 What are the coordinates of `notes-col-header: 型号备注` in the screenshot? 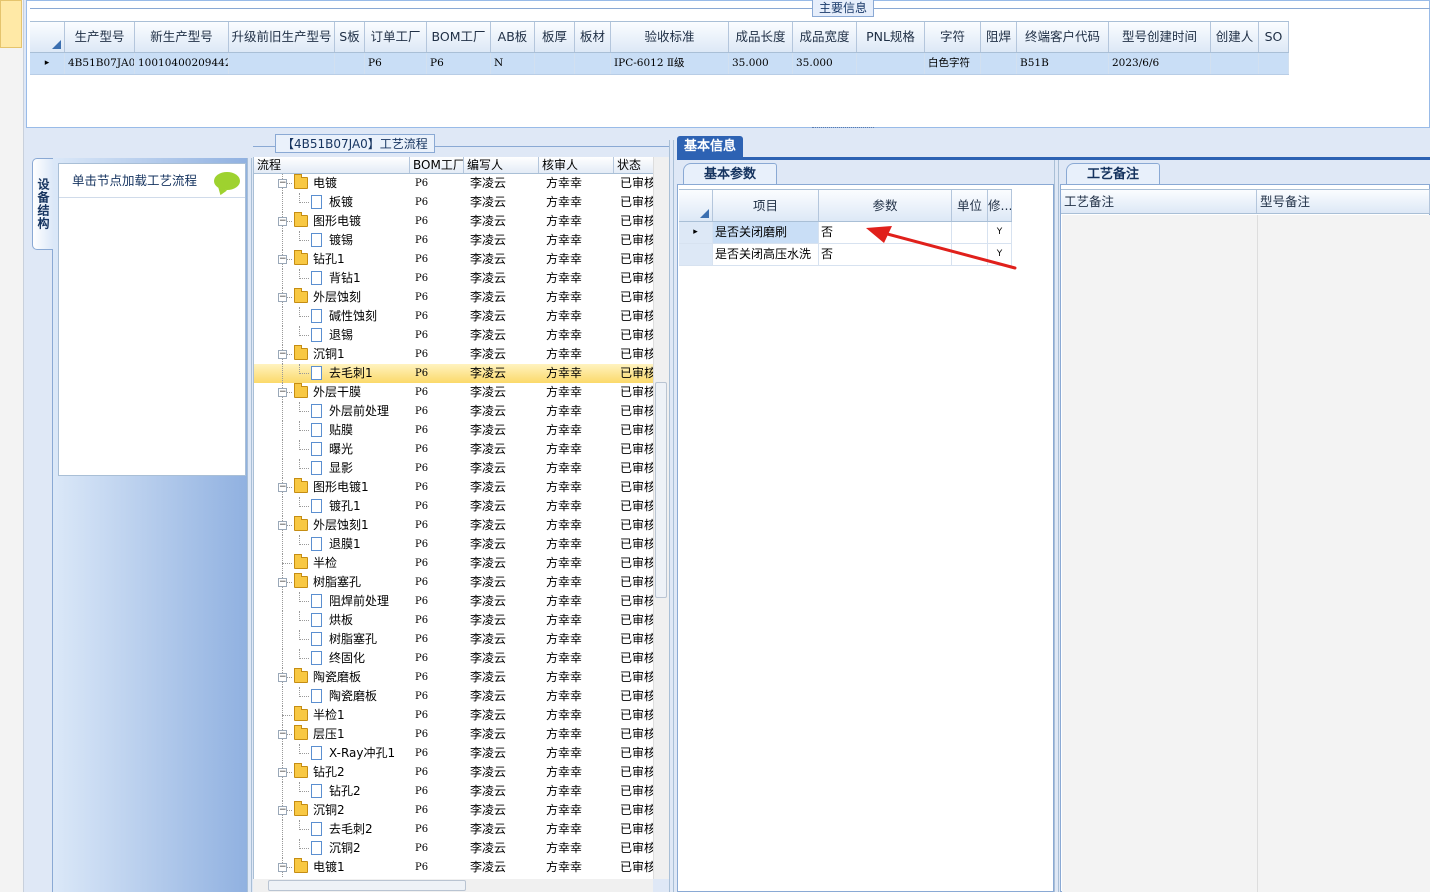 It's located at (1343, 201).